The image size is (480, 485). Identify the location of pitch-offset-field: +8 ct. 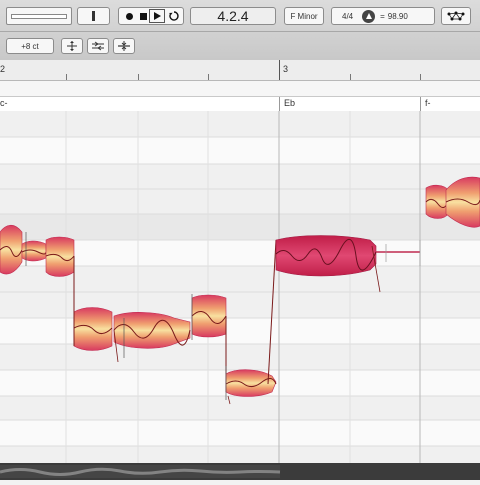
(30, 46).